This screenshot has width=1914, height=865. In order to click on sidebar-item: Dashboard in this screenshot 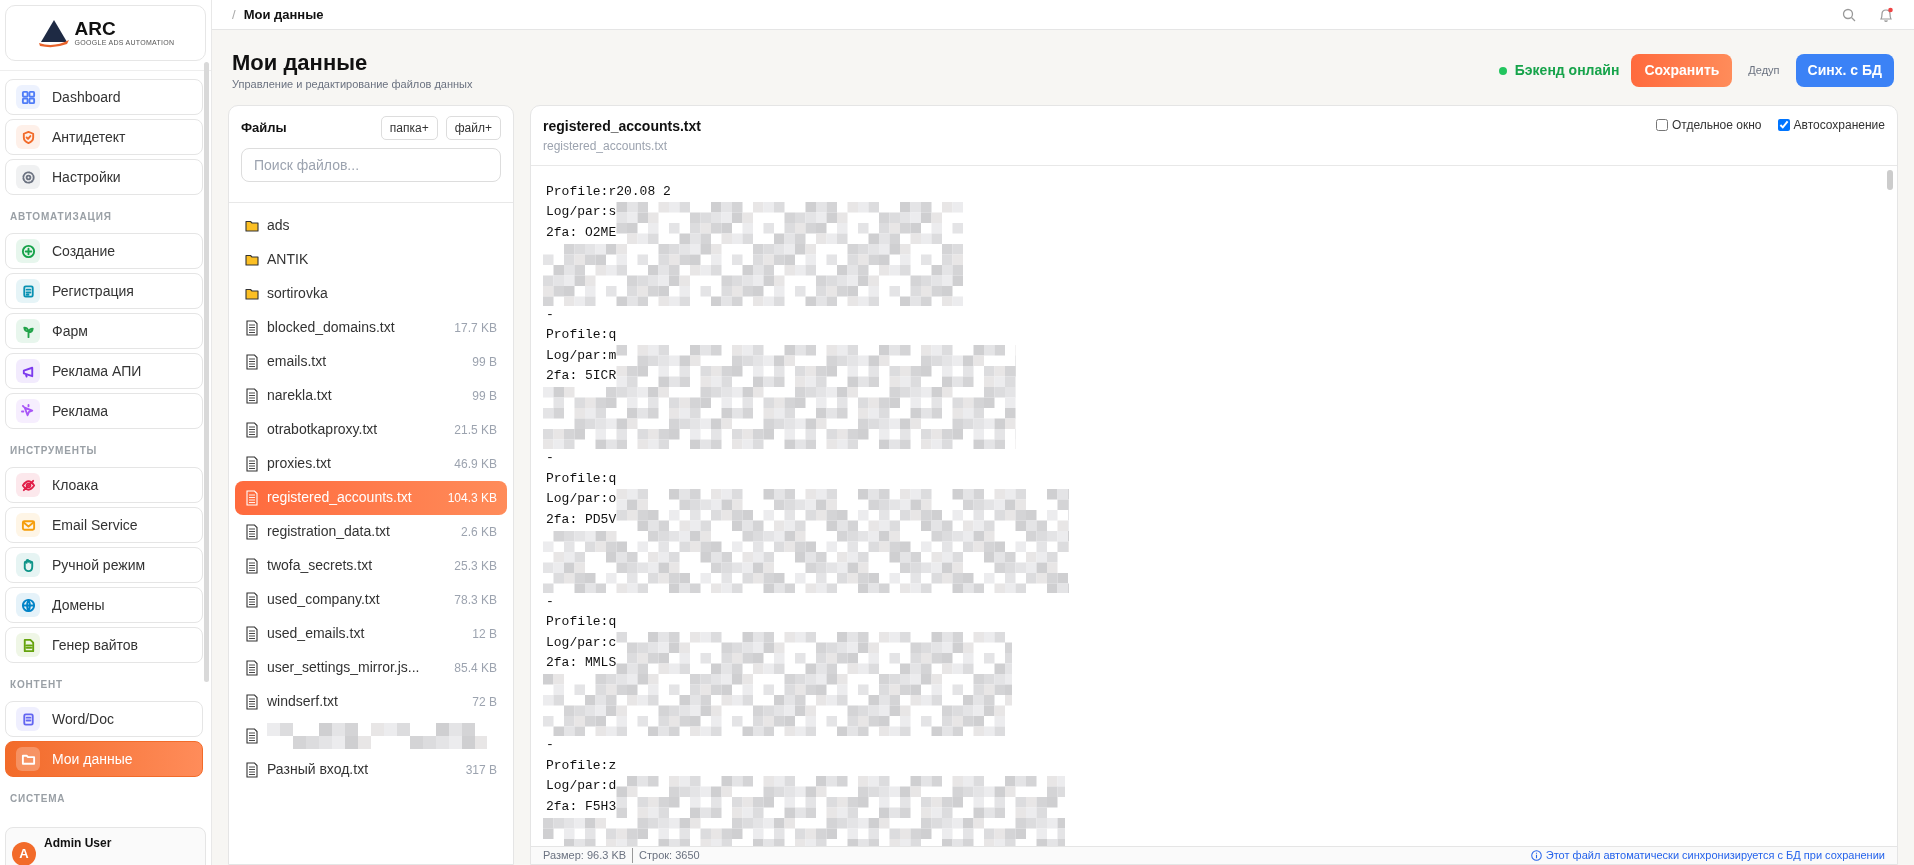, I will do `click(104, 97)`.